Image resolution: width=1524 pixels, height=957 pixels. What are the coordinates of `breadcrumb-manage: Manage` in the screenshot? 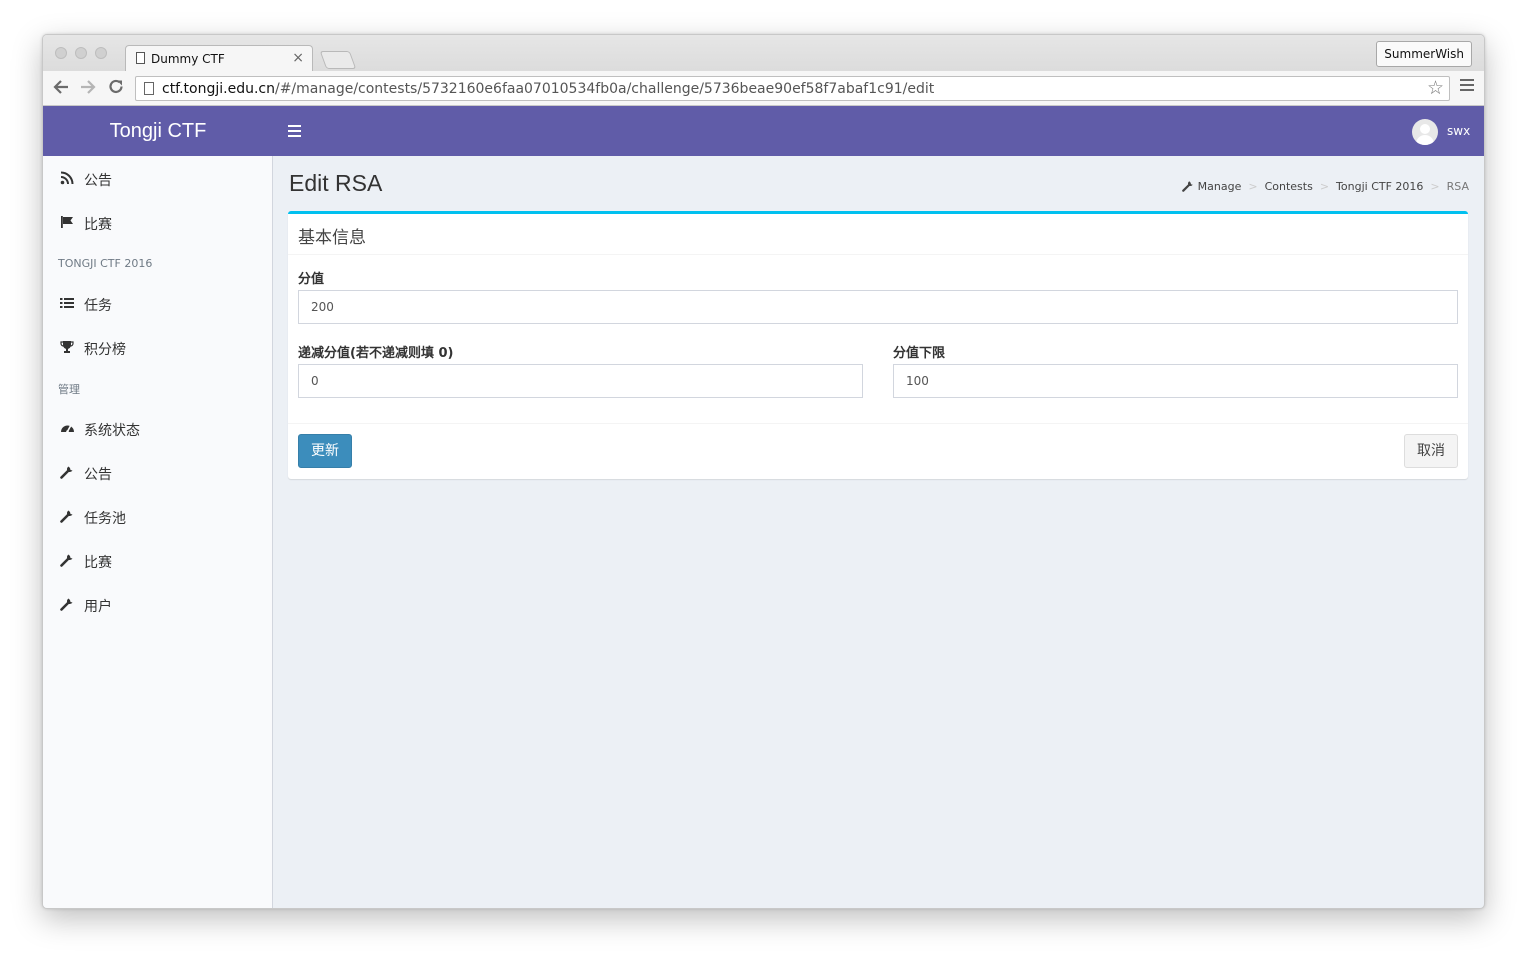 It's located at (1220, 186).